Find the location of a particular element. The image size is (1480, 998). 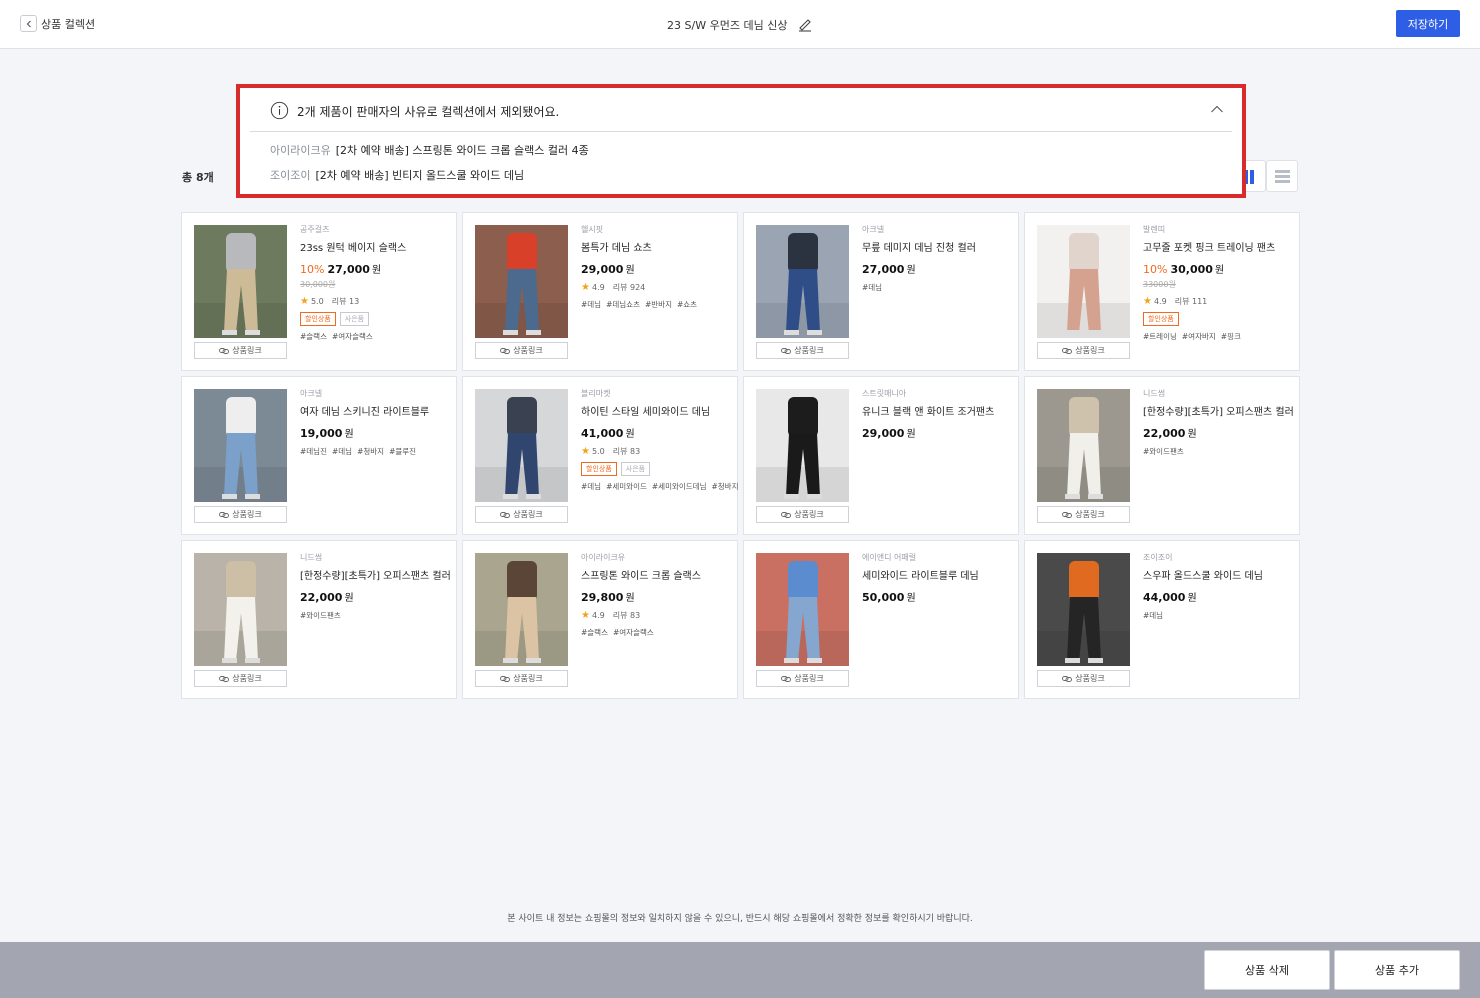

breadcrumb-label: 상품 컬렉션 is located at coordinates (68, 24).